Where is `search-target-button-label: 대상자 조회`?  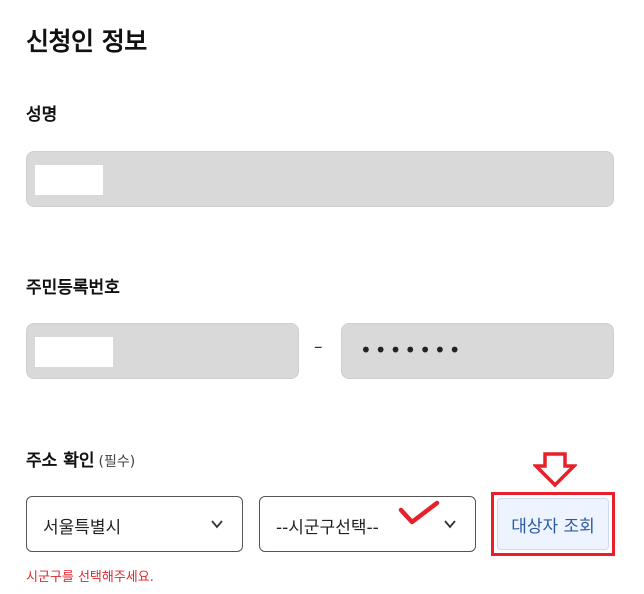 search-target-button-label: 대상자 조회 is located at coordinates (553, 524).